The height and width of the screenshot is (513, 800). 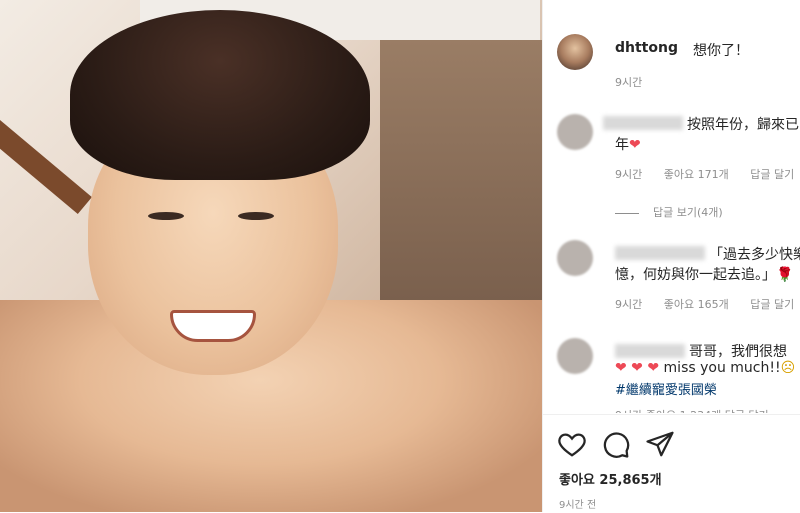 I want to click on post-timestamp: 9시간 전, so click(x=577, y=503).